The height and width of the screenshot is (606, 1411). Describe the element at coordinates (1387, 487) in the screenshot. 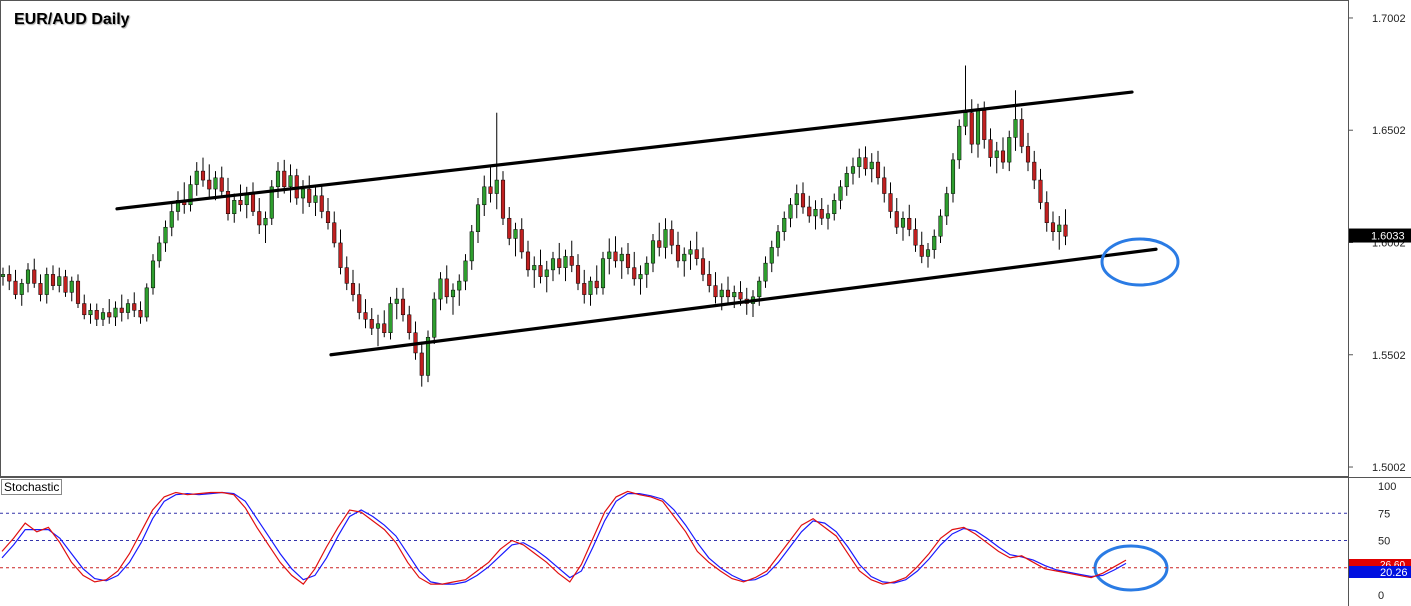

I see `stoch-tick-label: 100` at that location.